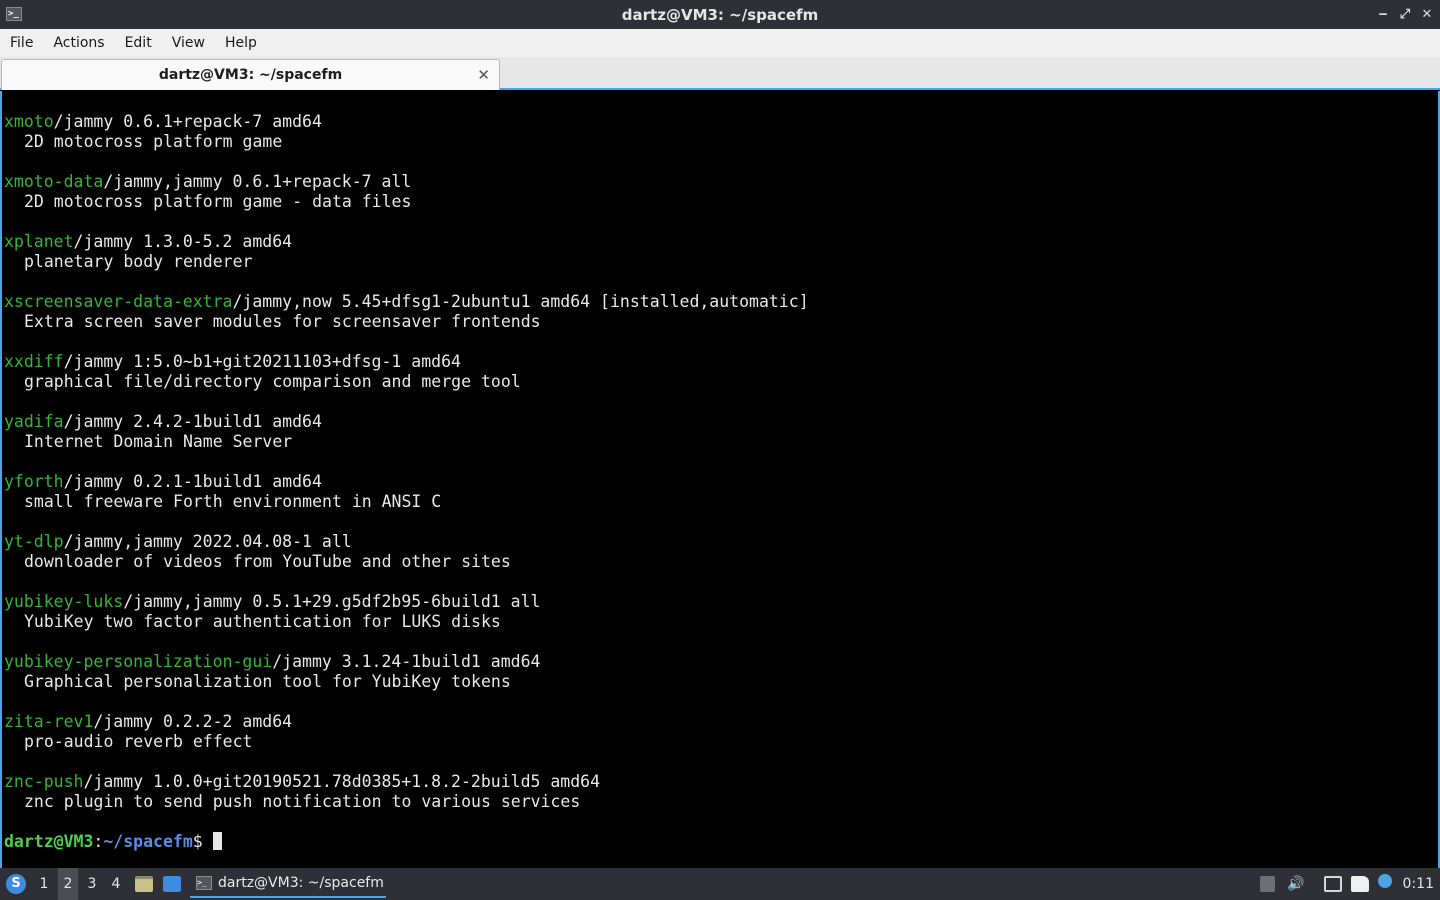 The image size is (1440, 900). I want to click on prompt-path: ~/spacefm, so click(148, 841).